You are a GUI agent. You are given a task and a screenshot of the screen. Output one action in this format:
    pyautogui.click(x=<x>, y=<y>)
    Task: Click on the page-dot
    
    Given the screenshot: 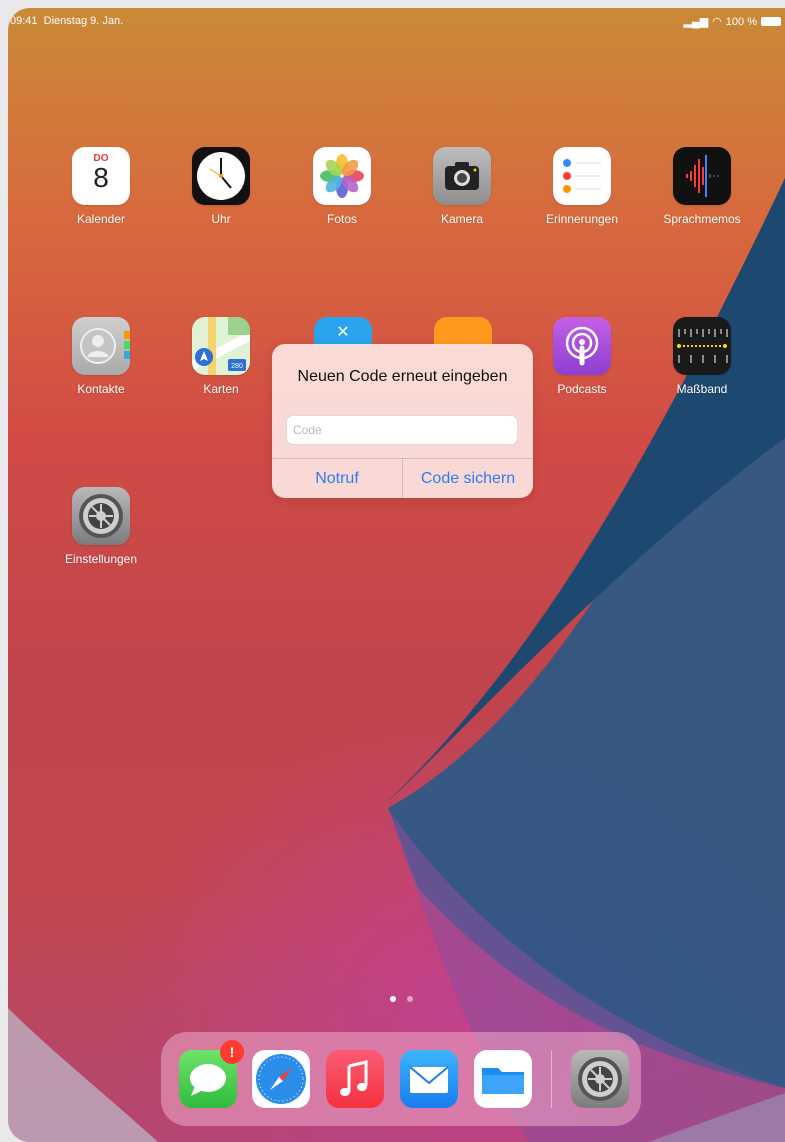 What is the action you would take?
    pyautogui.click(x=410, y=999)
    